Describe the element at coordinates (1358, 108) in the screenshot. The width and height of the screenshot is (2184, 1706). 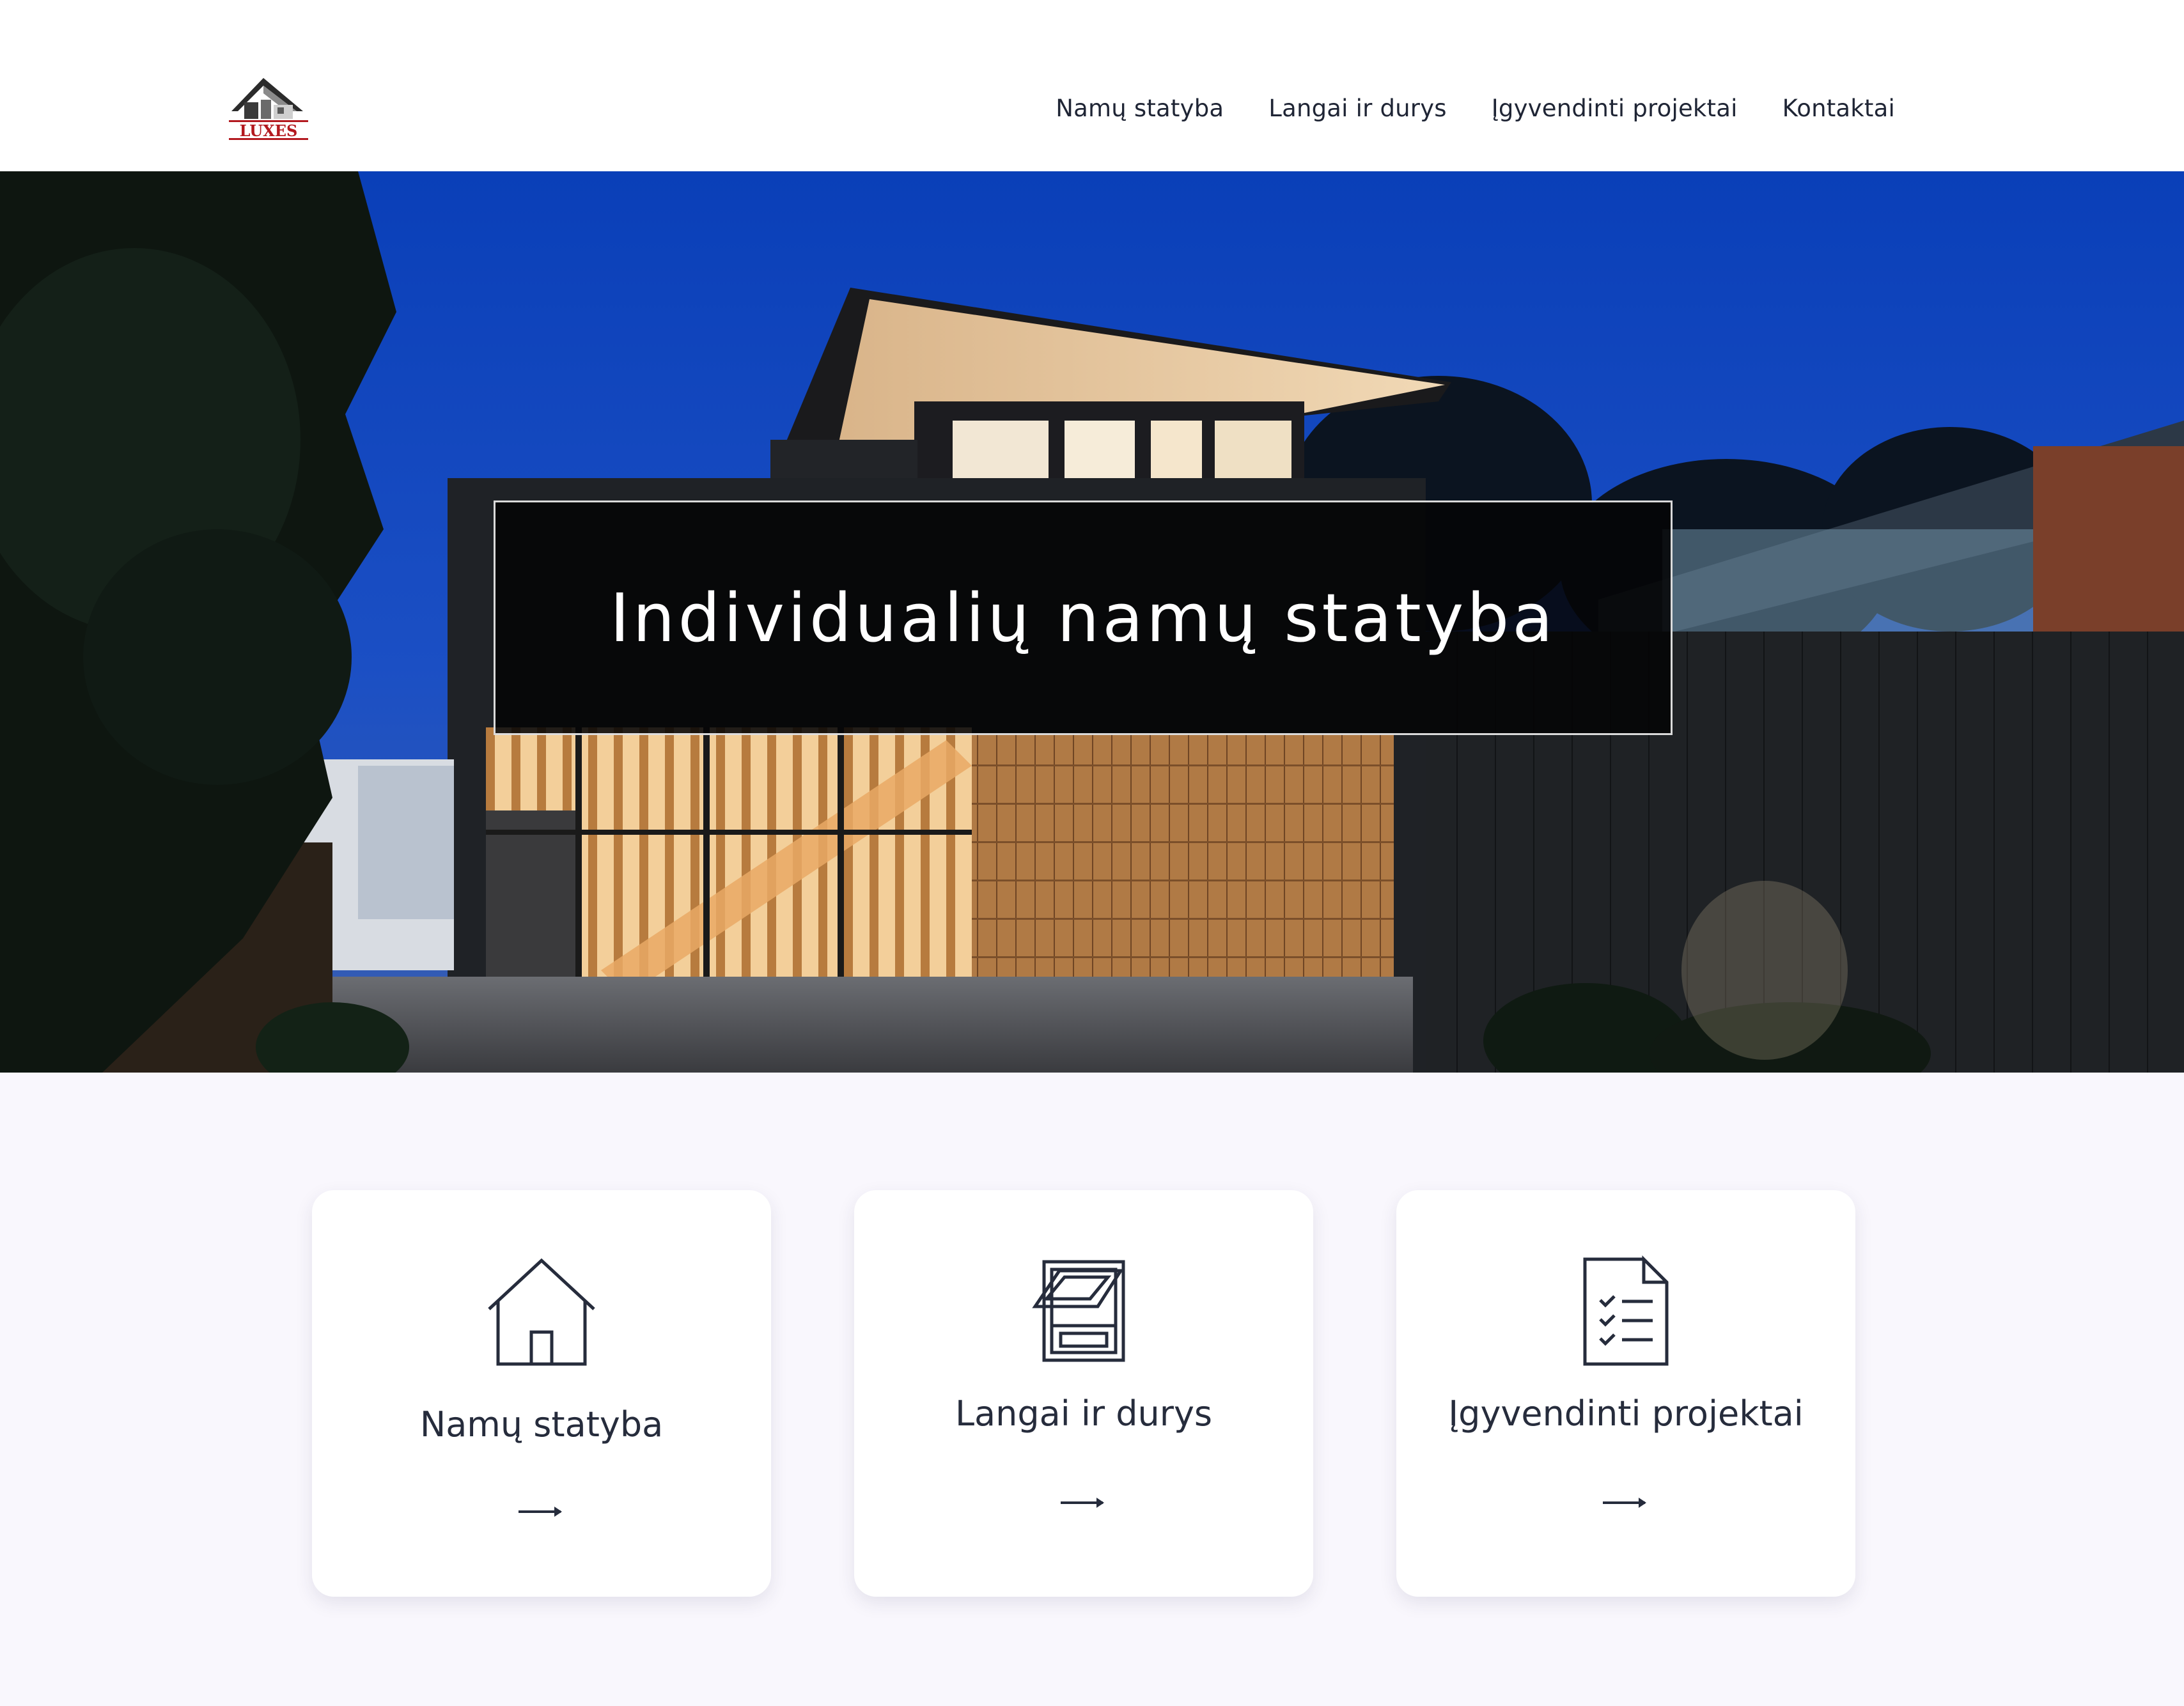
I see `nav-item-langai-ir-durys: Langai ir durys` at that location.